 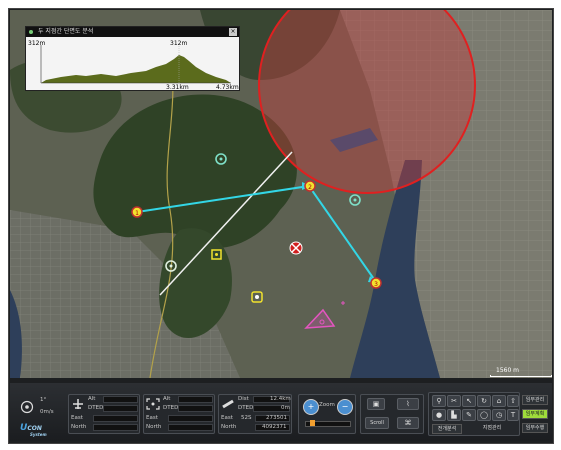 What do you see at coordinates (246, 418) in the screenshot?
I see `box3-east-zone: 52S` at bounding box center [246, 418].